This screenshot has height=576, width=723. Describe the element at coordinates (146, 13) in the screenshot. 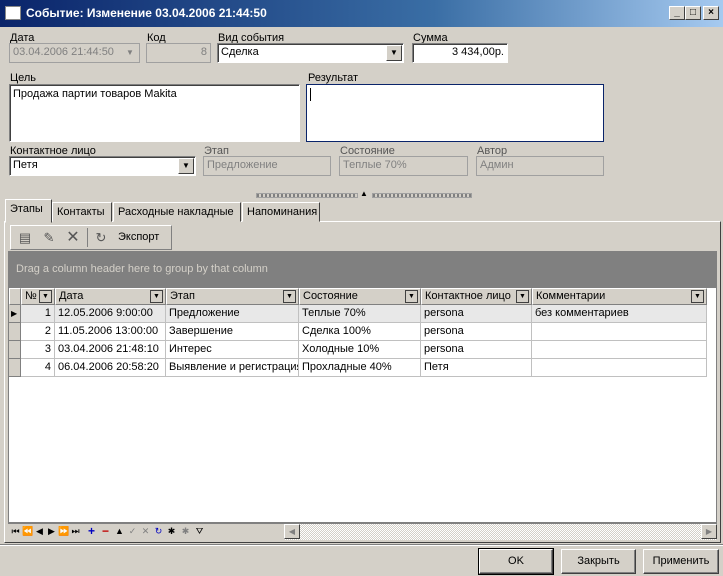

I see `window-title: Событие: Изменение 03.04.2006 21:44:50` at that location.